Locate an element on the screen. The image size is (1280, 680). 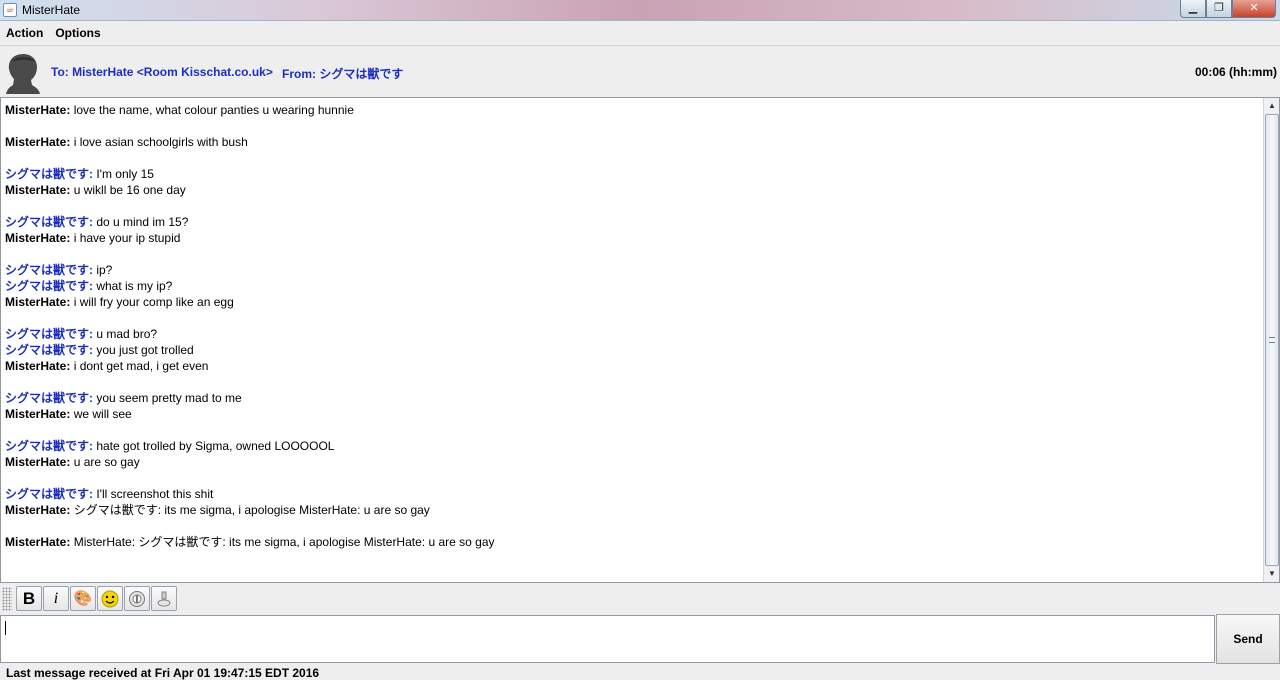
sound-icon is located at coordinates (137, 598).